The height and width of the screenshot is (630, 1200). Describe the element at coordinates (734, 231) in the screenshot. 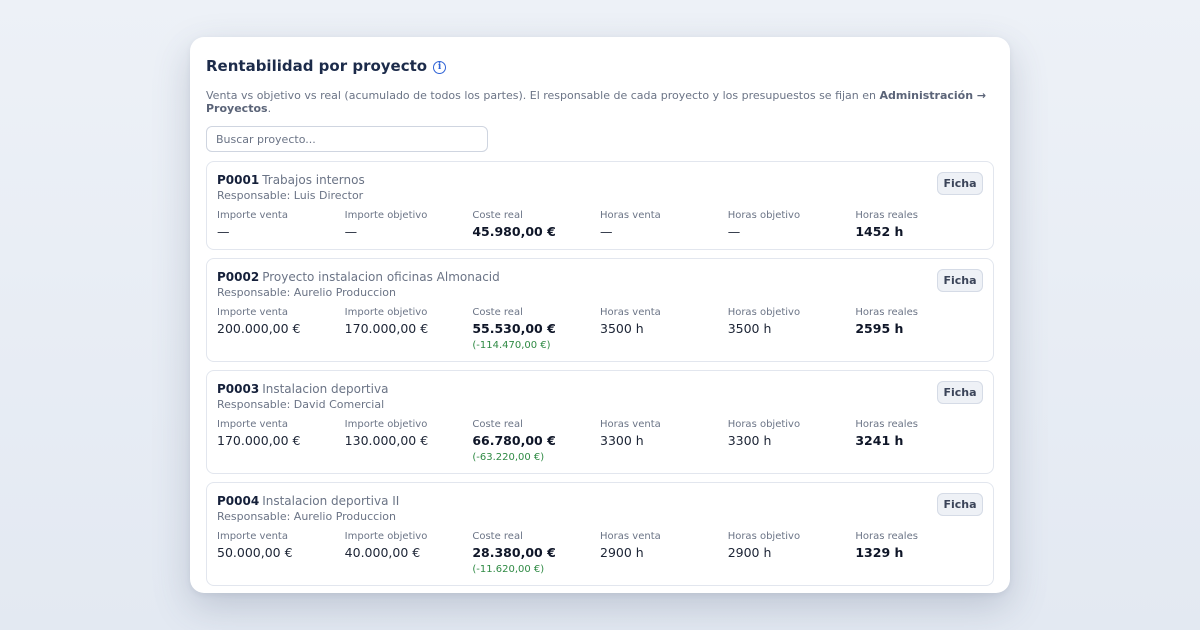

I see `horas-objetivo-value: —` at that location.